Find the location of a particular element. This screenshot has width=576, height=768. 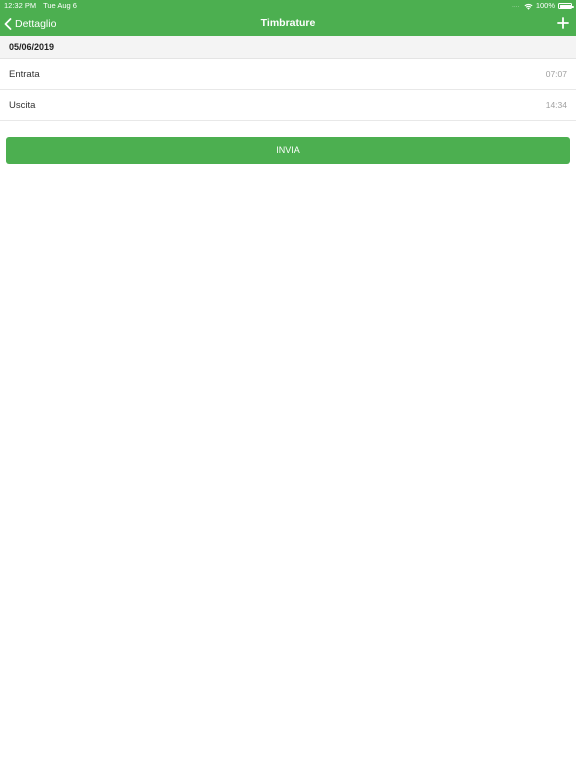

battery-icon is located at coordinates (566, 6).